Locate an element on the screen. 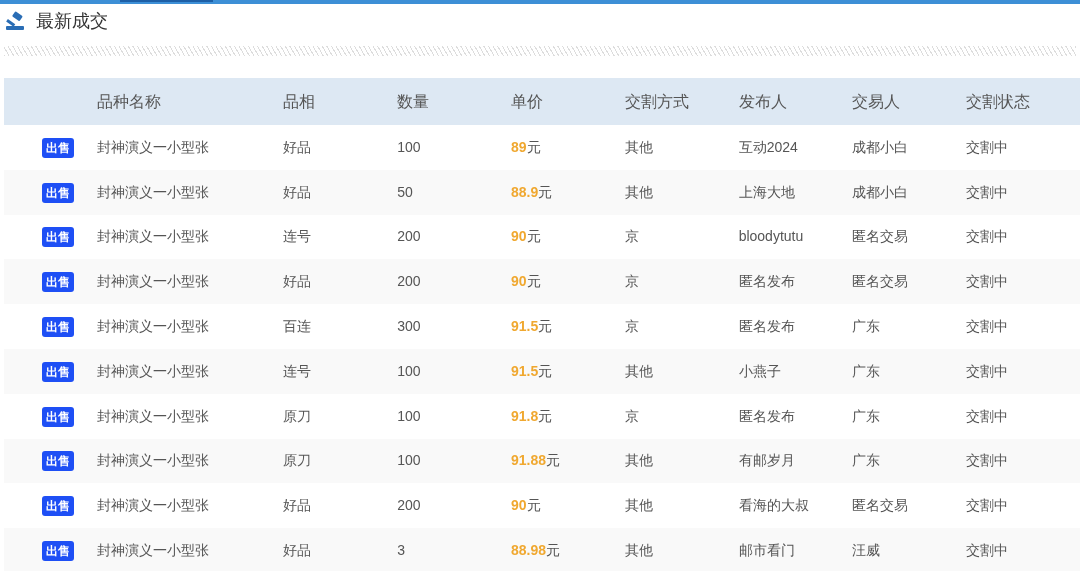  publisher: 有邮岁月 is located at coordinates (766, 460).